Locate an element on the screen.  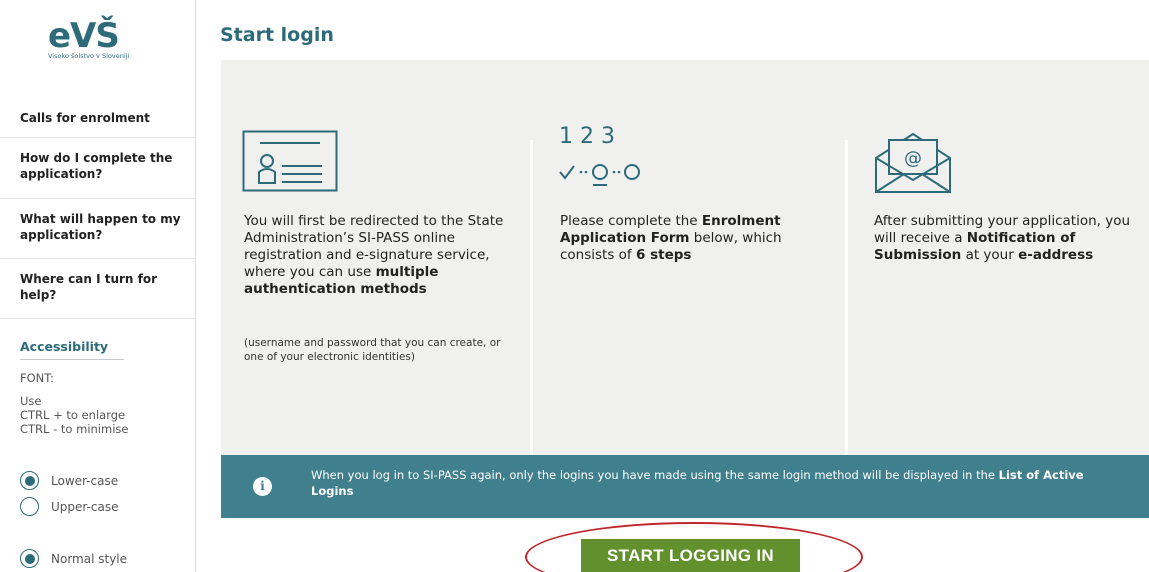
envelope-at-icon: @ is located at coordinates (913, 162).